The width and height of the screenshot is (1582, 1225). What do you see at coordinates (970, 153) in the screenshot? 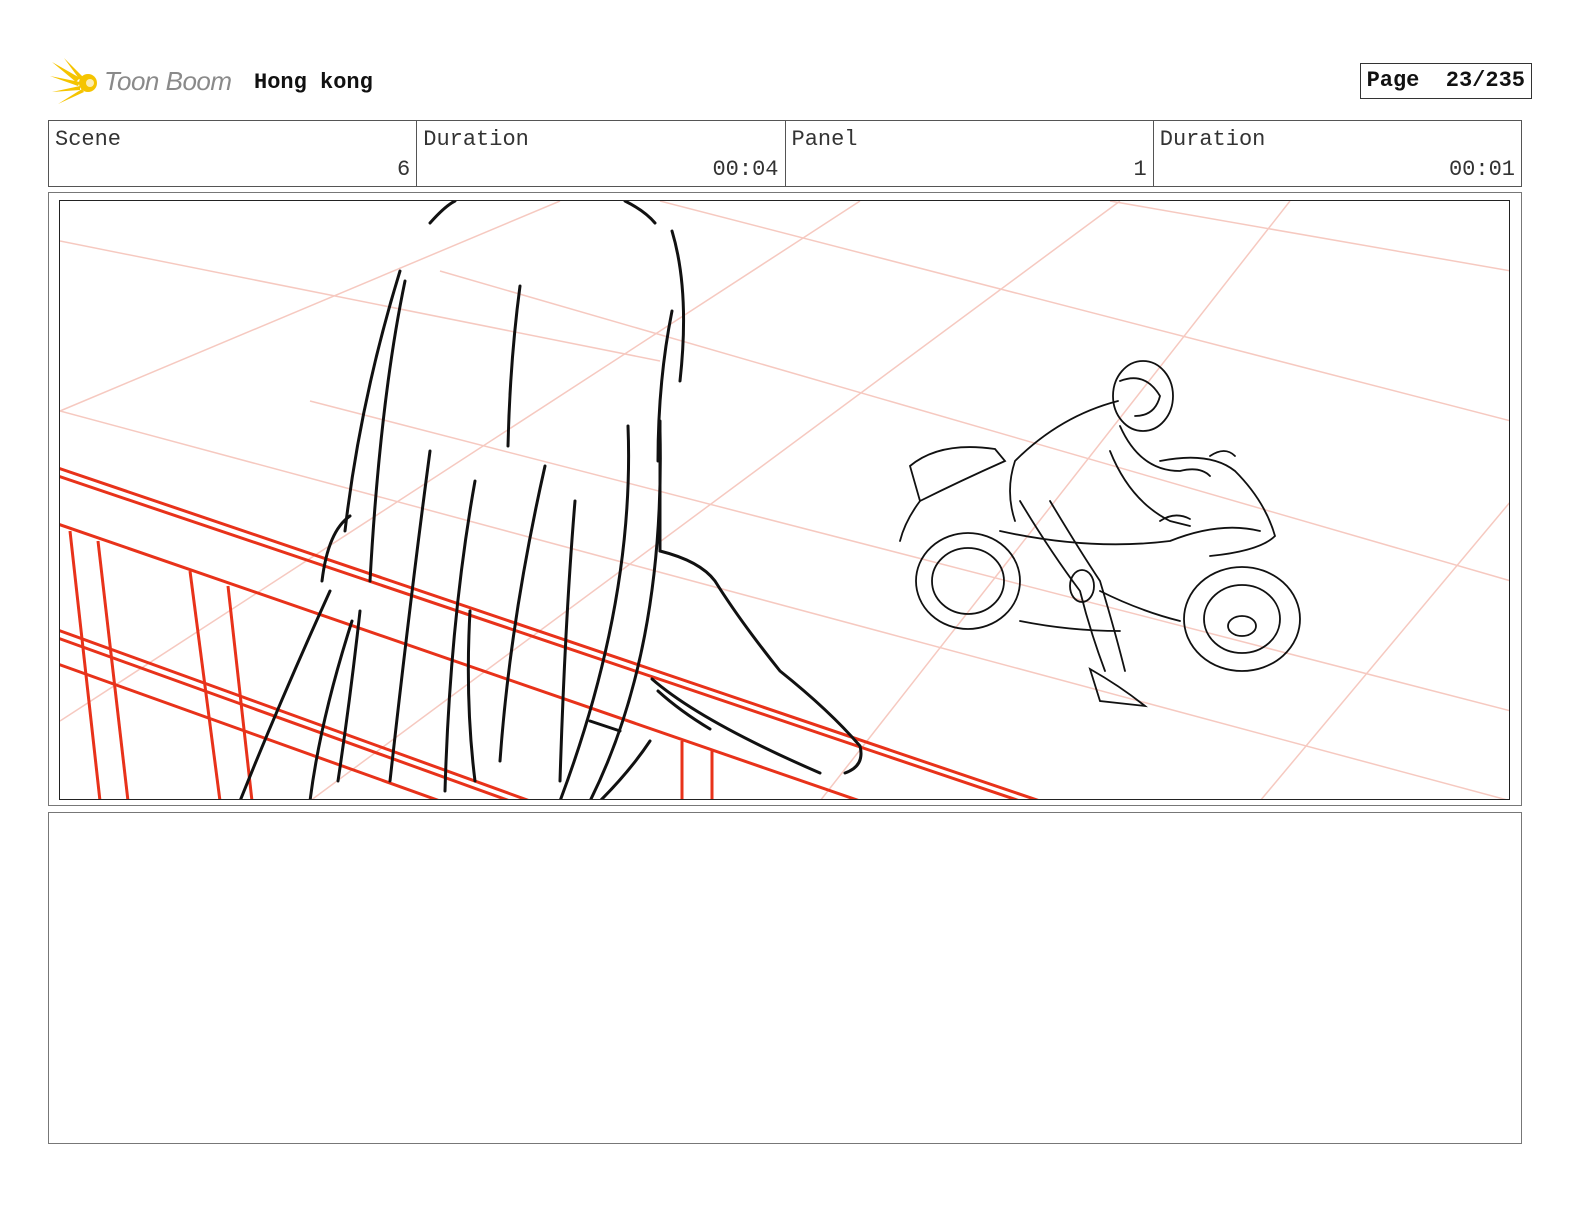
I see `panel-cell: Panel 1` at bounding box center [970, 153].